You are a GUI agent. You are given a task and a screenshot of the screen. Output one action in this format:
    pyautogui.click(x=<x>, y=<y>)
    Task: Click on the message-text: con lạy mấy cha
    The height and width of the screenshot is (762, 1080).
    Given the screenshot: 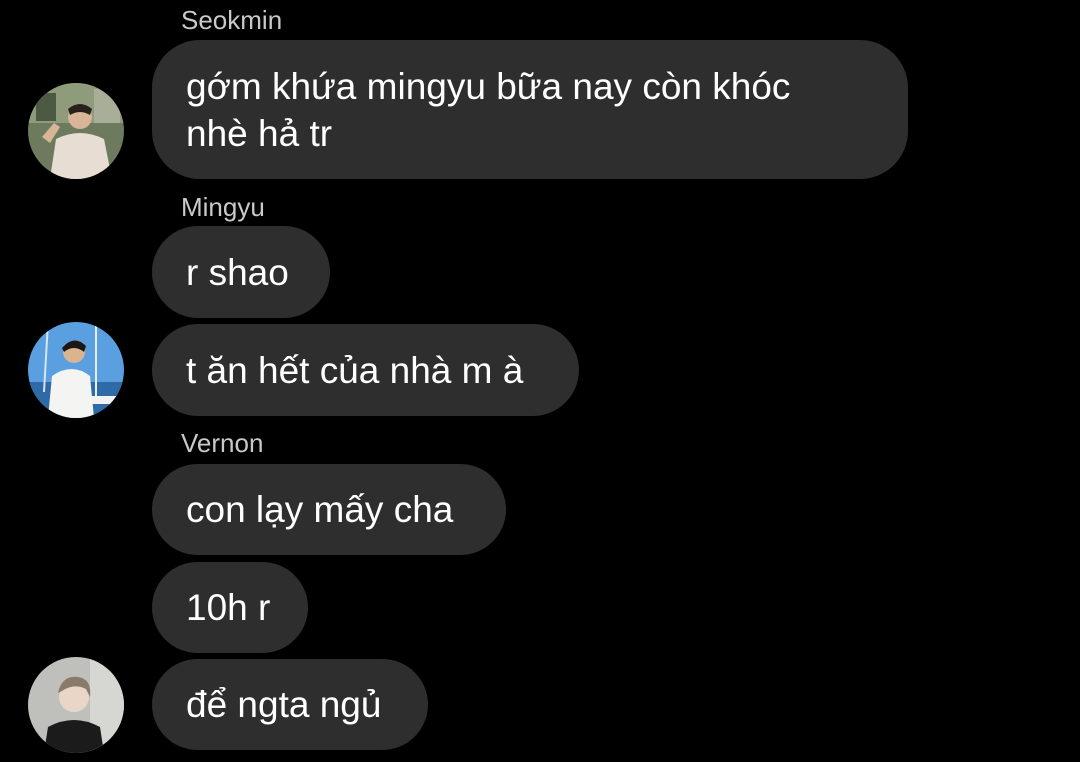 What is the action you would take?
    pyautogui.click(x=320, y=509)
    